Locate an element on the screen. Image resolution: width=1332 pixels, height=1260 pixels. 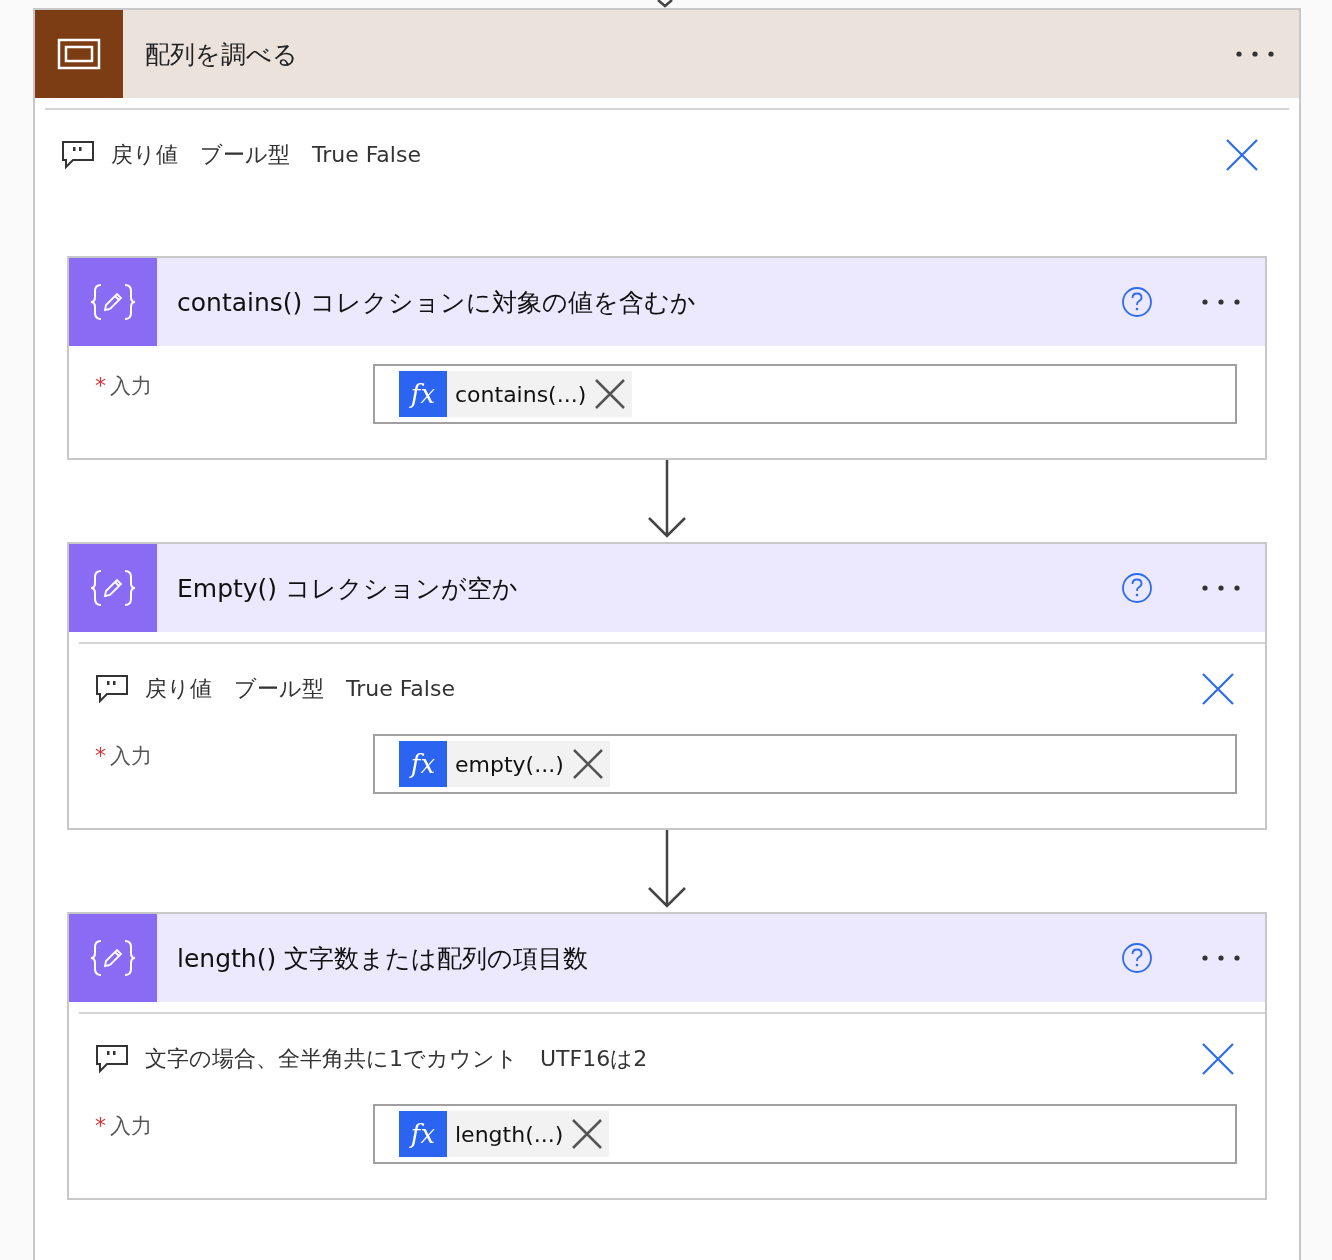
action-title: length() 文字数または配列の項目数 is located at coordinates (383, 958).